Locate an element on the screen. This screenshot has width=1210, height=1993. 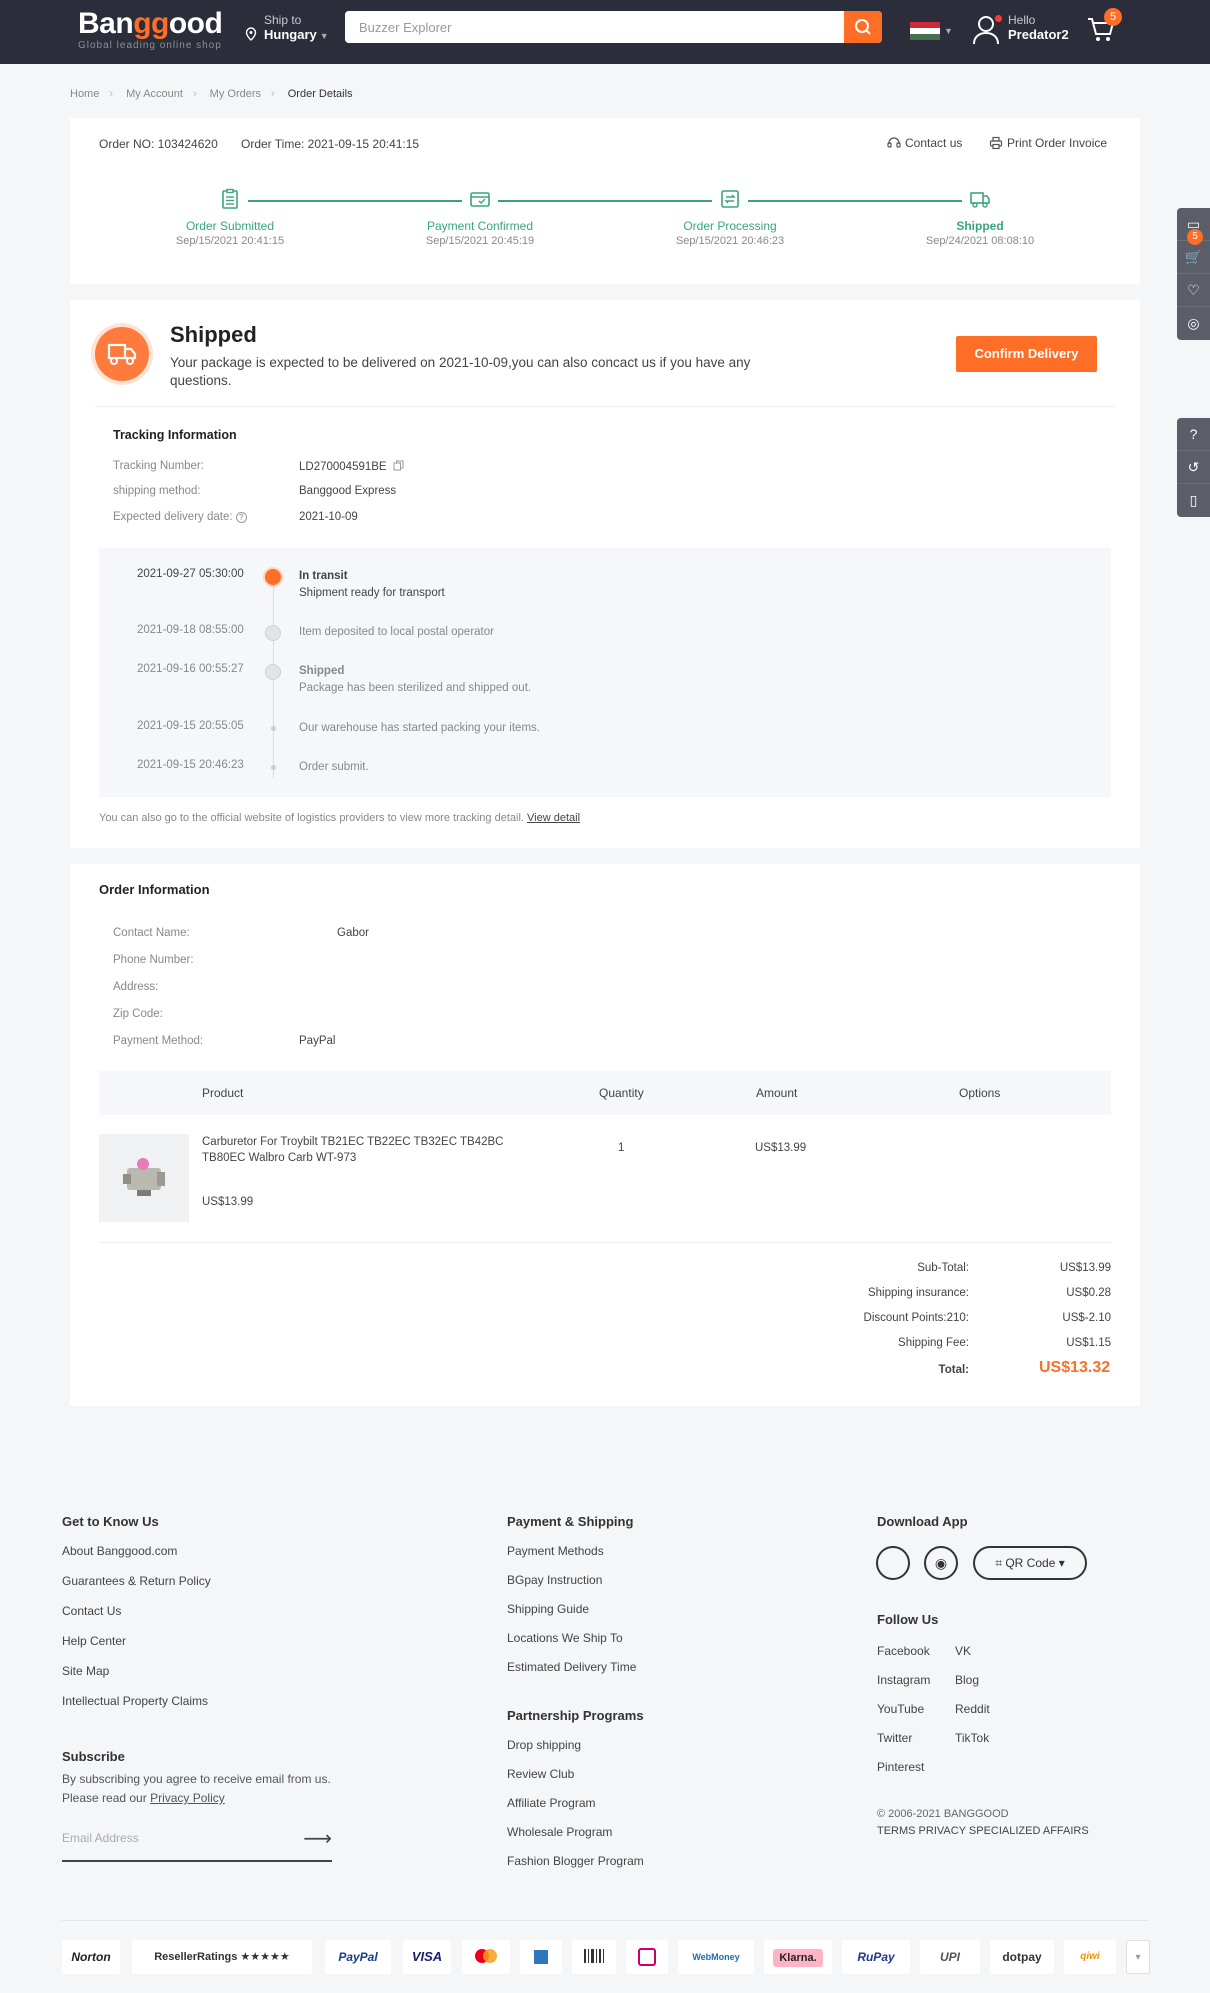
android-icon: ◉ is located at coordinates (941, 1563).